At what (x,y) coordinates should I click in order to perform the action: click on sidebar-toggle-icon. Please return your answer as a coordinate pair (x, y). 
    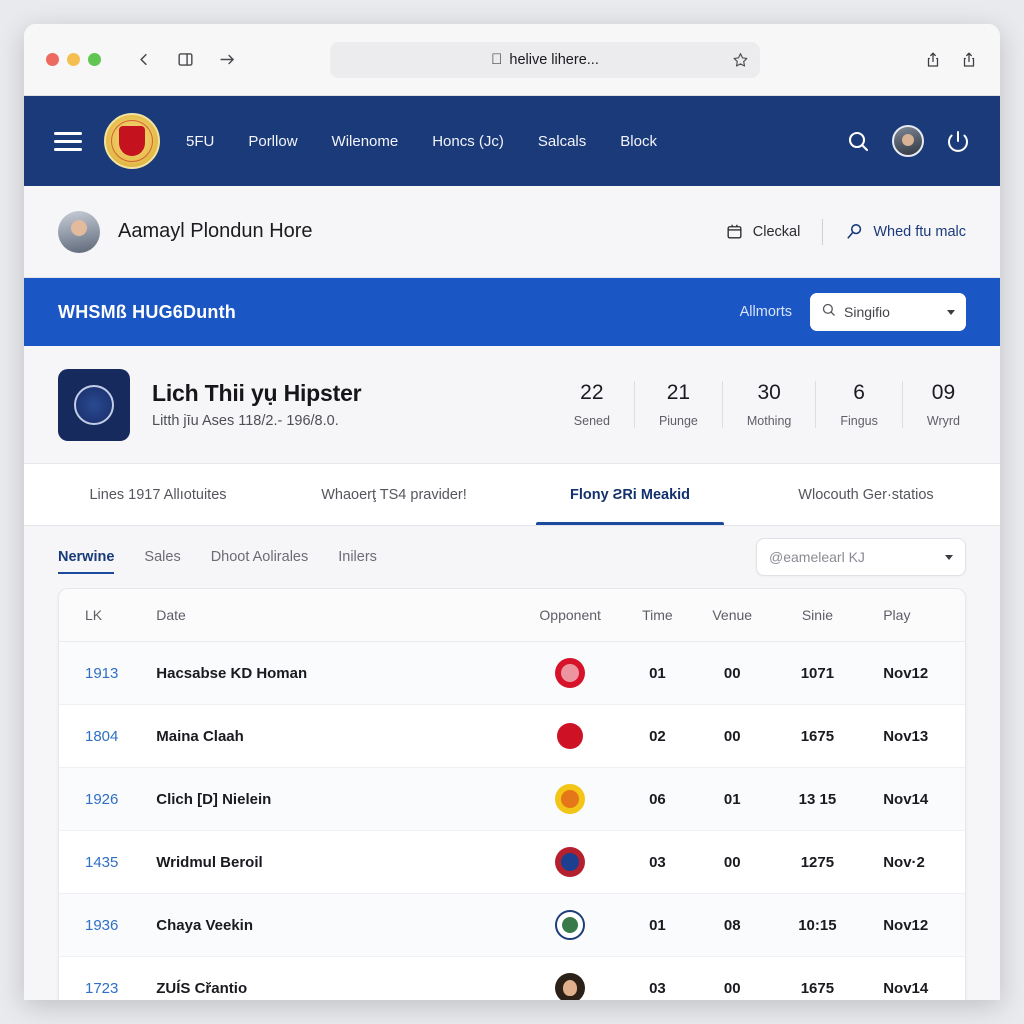
    Looking at the image, I should click on (185, 60).